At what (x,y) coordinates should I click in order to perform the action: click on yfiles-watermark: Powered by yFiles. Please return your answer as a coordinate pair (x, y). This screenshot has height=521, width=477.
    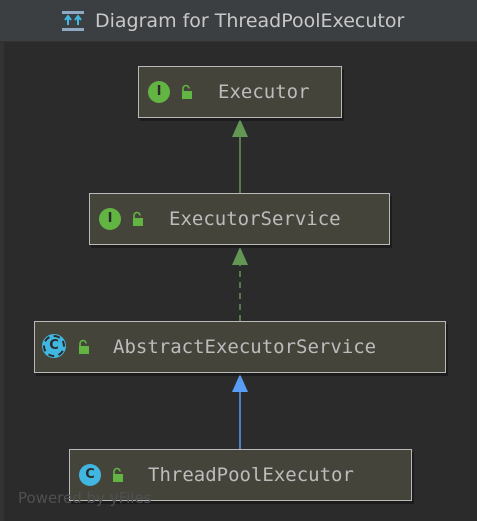
    Looking at the image, I should click on (85, 498).